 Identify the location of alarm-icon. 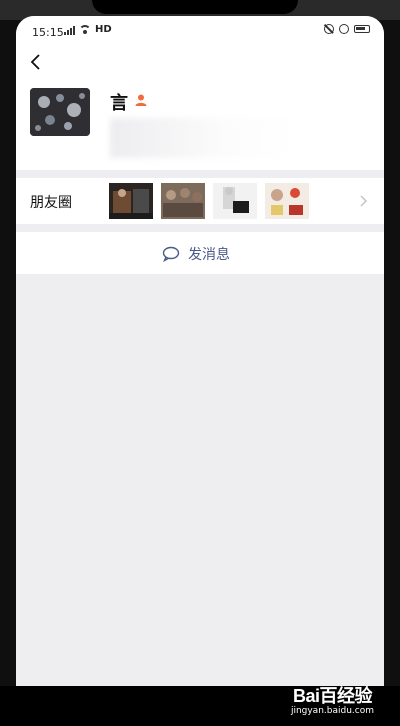
(344, 29).